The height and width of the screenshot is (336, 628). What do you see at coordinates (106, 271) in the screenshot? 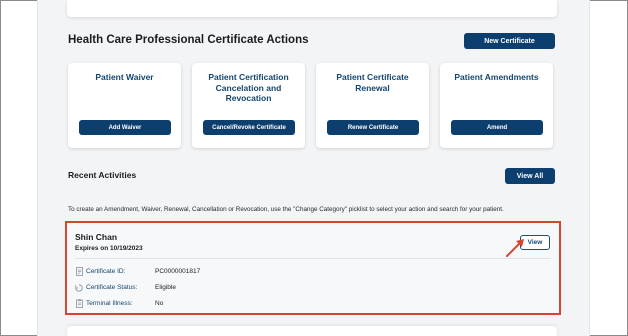
I see `detail-label: Certificate ID:` at bounding box center [106, 271].